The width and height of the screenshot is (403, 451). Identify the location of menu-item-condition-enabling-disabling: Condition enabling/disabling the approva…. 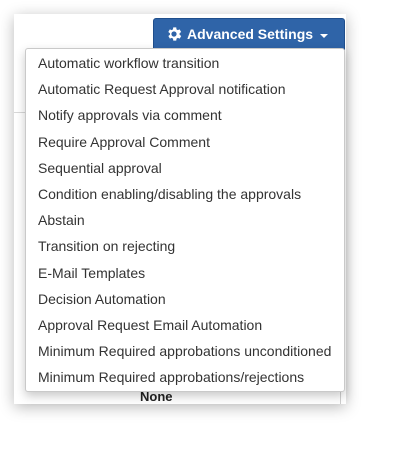
(185, 194).